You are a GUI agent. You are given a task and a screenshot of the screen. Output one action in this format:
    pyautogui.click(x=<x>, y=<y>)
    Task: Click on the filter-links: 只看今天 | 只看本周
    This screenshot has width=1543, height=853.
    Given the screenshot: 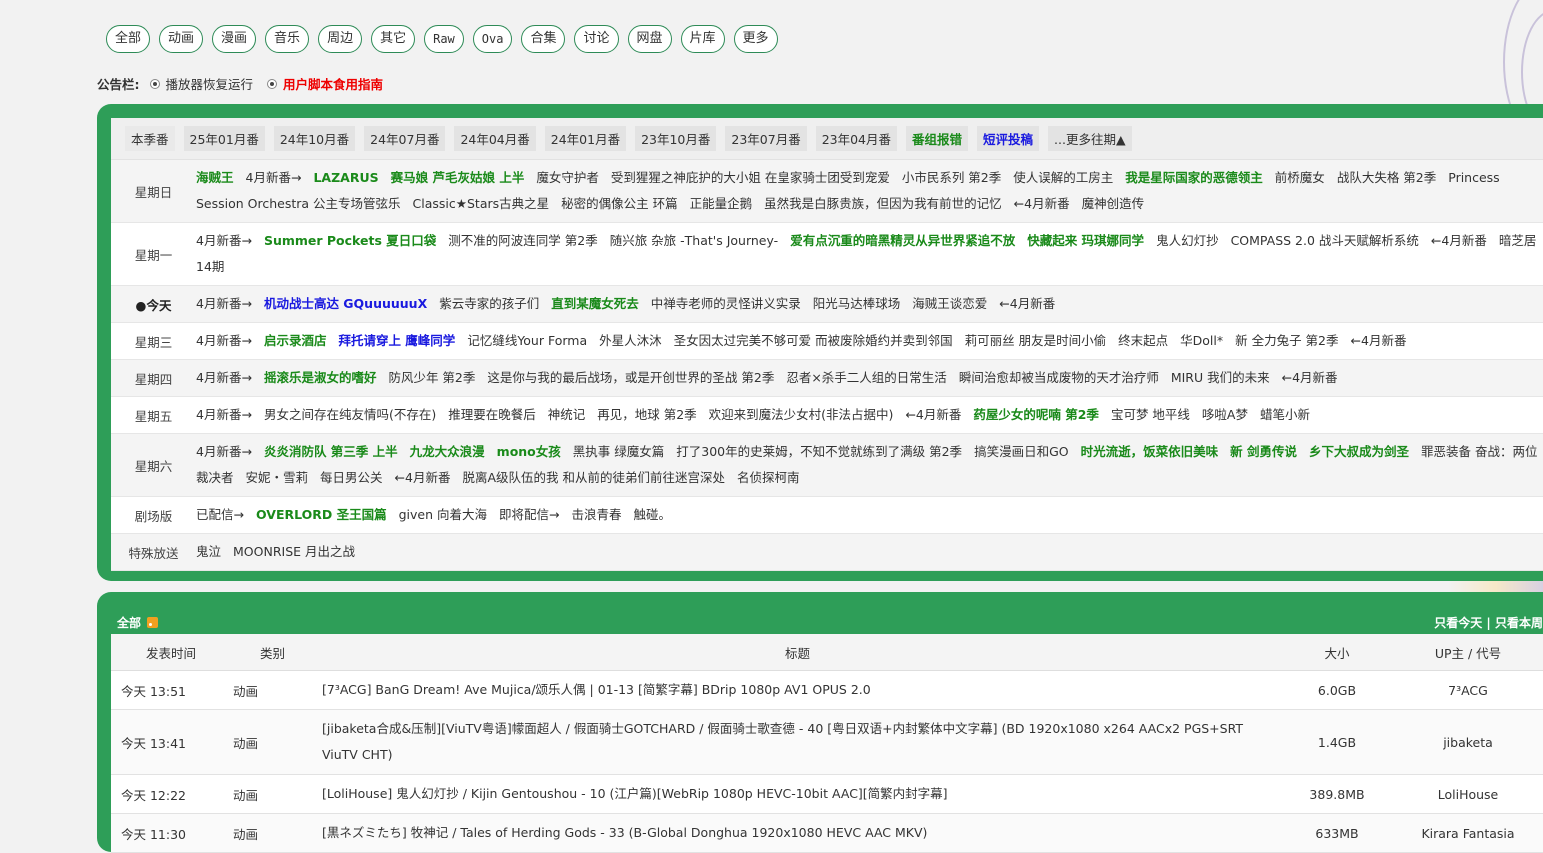 What is the action you would take?
    pyautogui.click(x=1488, y=624)
    